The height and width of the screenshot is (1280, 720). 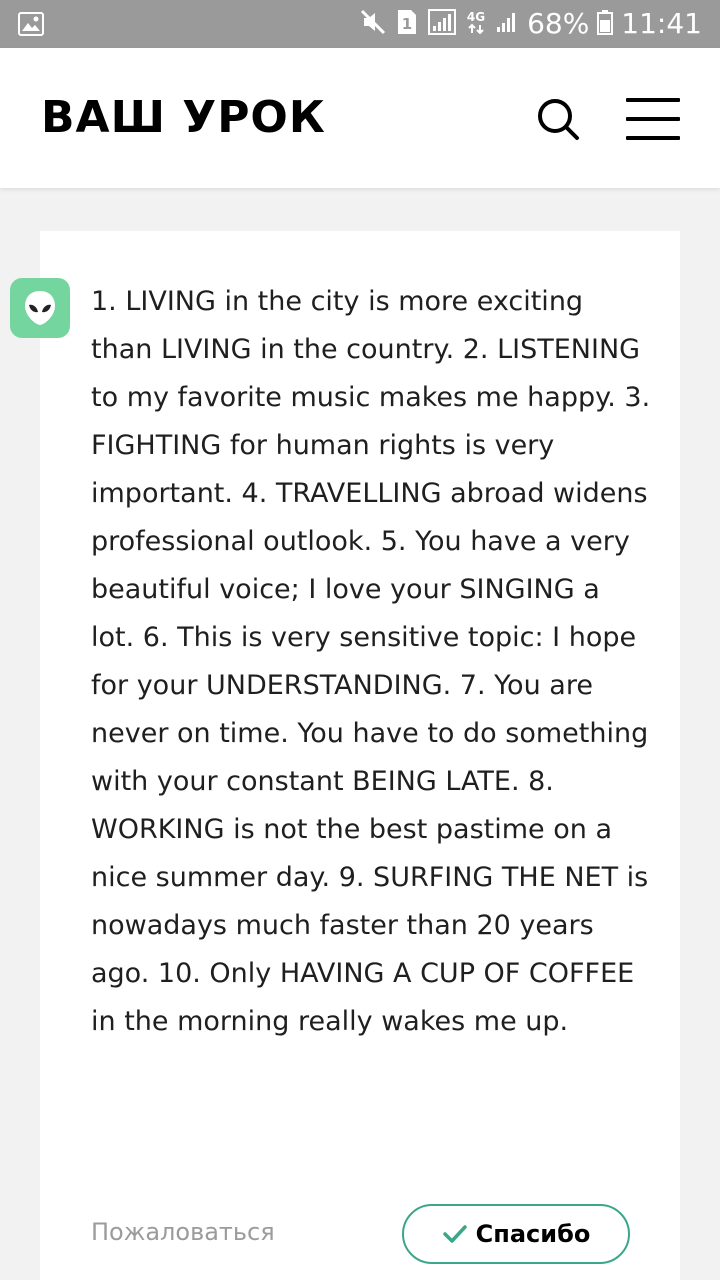 I want to click on complain-link: Пожаловаться, so click(x=183, y=1232).